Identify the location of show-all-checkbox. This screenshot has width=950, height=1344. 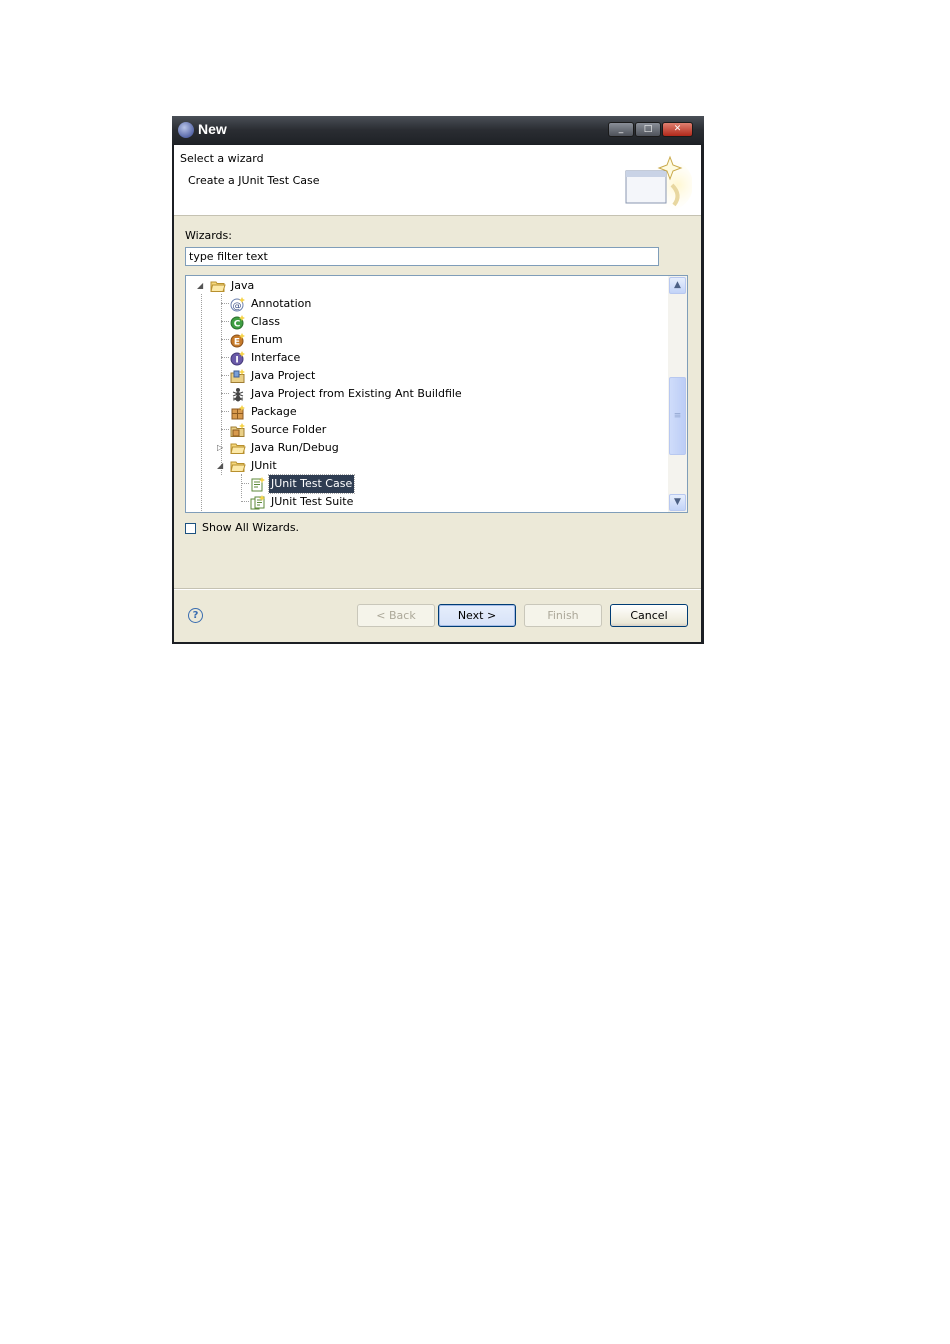
(190, 528).